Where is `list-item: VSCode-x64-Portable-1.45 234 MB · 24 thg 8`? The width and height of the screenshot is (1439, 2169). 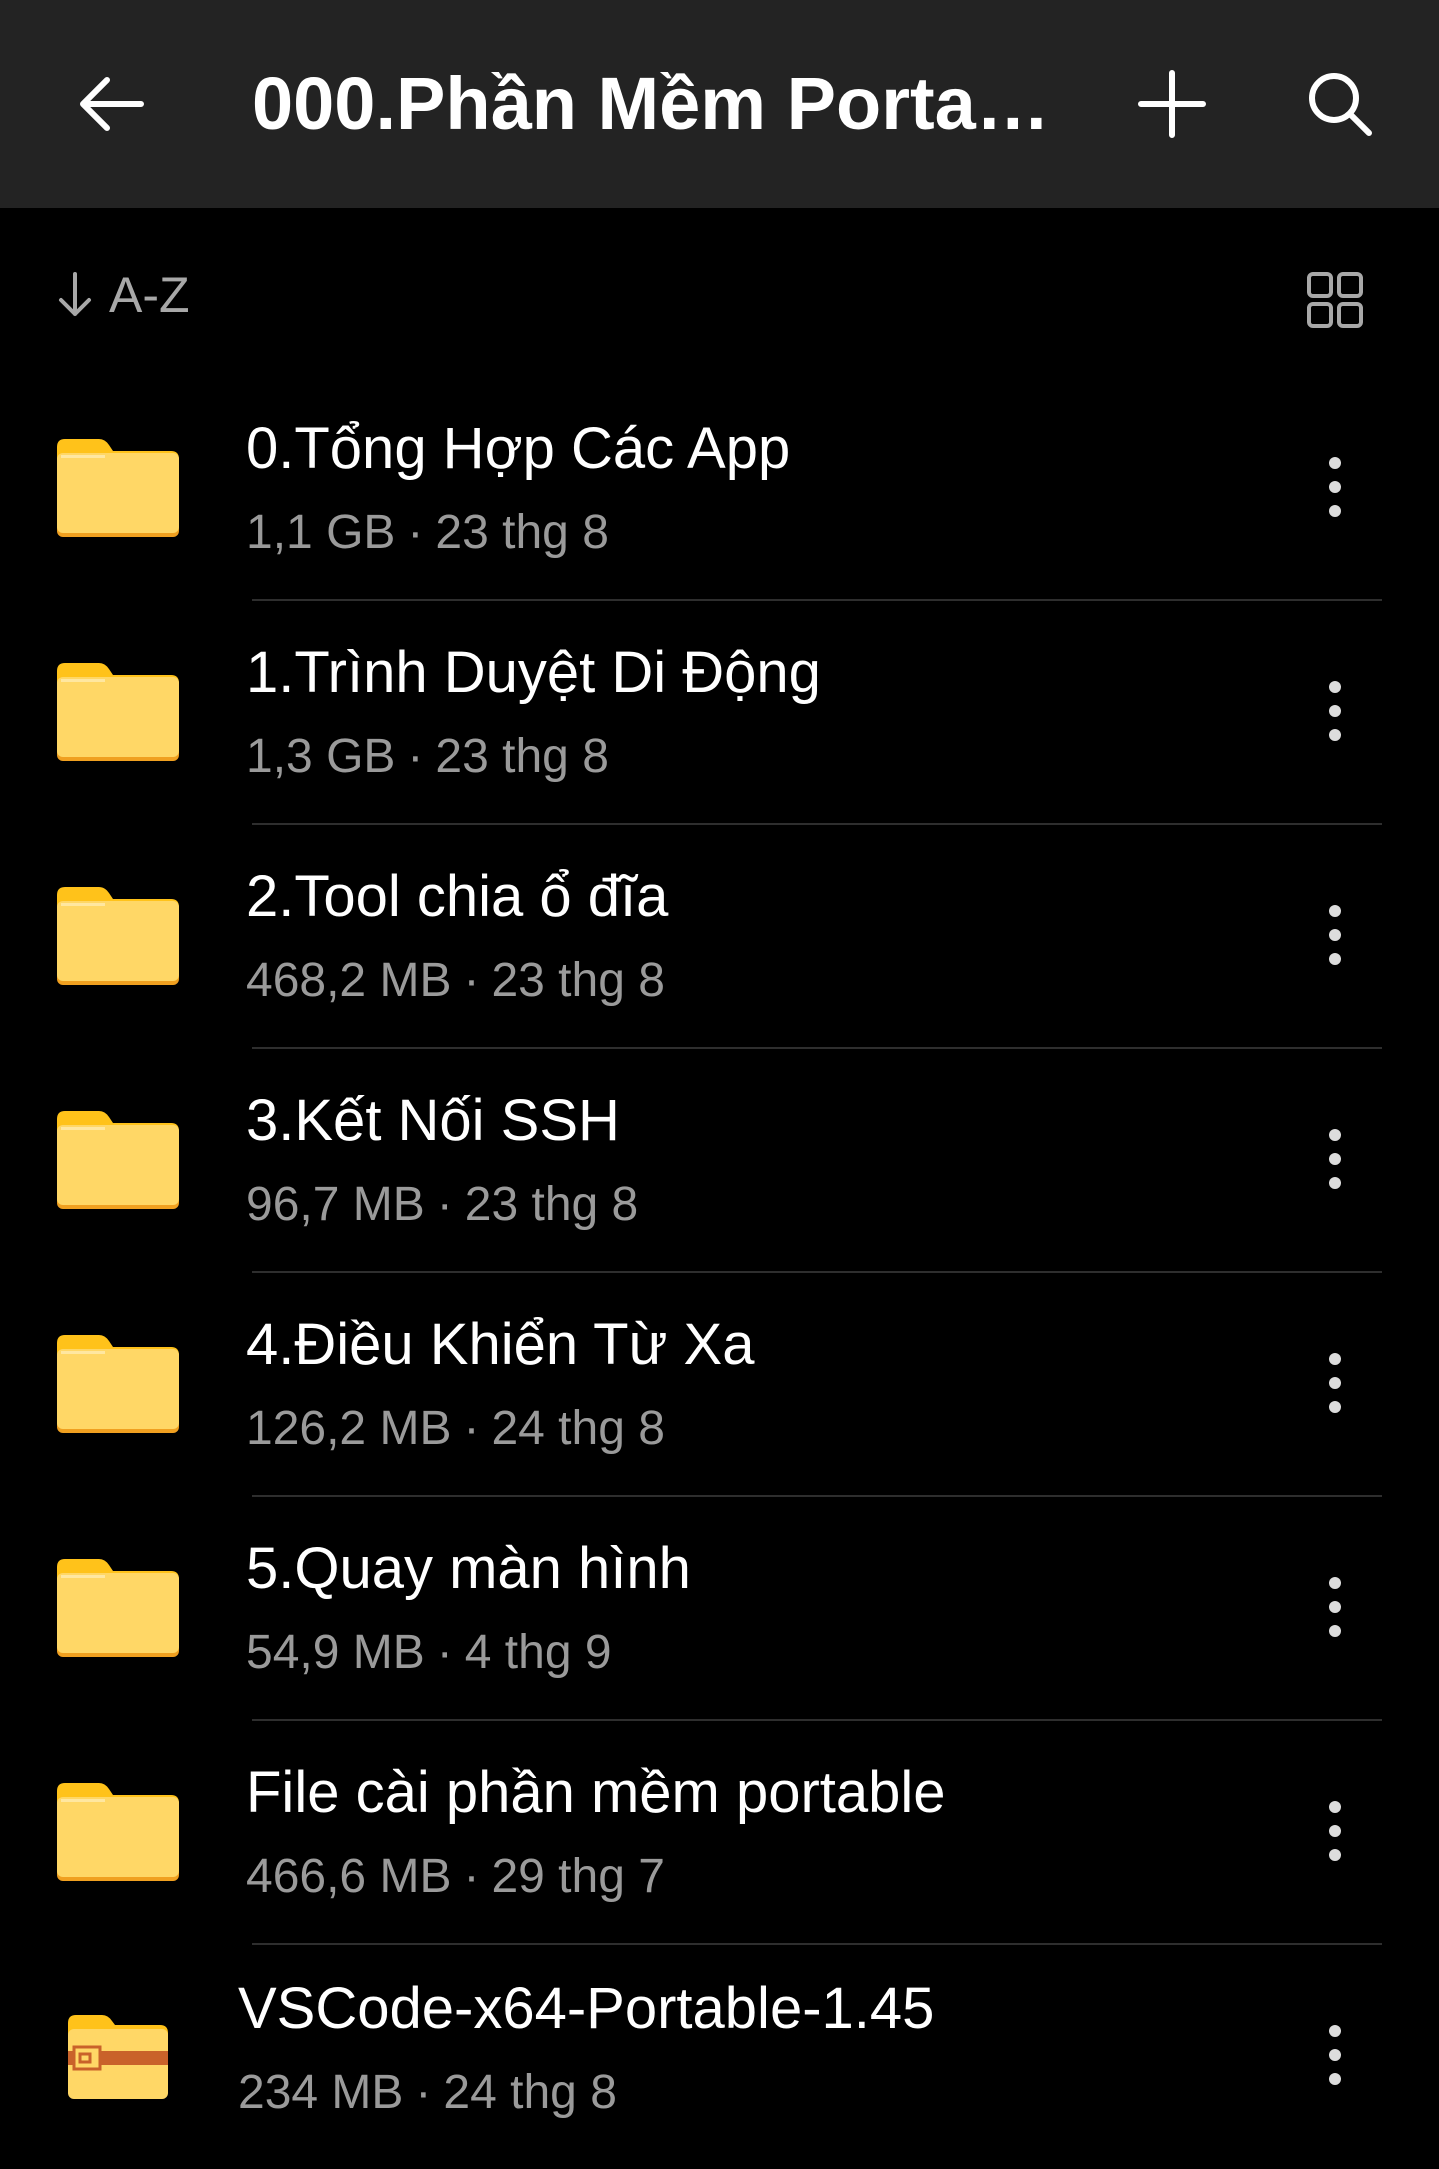
list-item: VSCode-x64-Portable-1.45 234 MB · 24 thg 8 is located at coordinates (719, 2057).